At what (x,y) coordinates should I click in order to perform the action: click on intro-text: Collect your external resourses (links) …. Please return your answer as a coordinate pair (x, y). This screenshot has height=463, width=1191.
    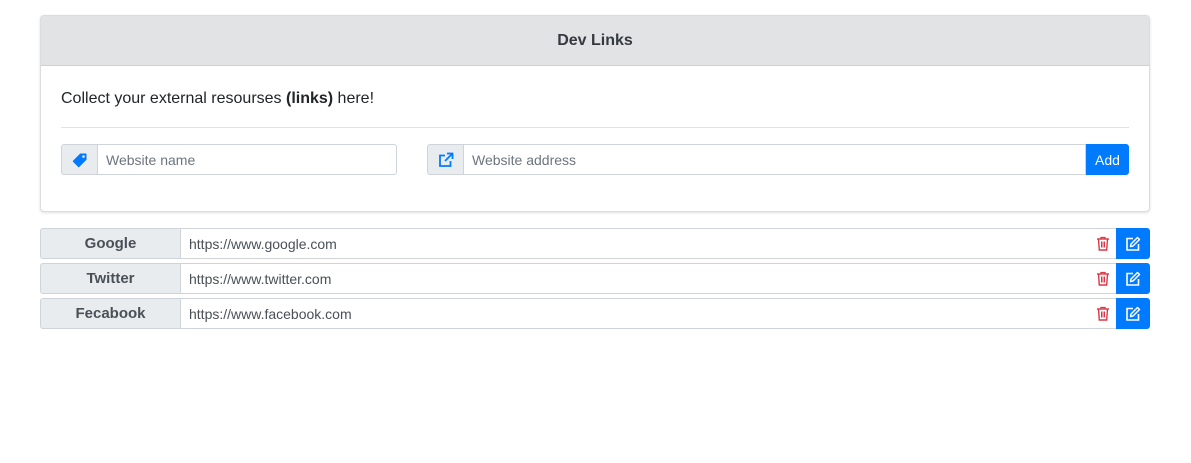
    Looking at the image, I should click on (595, 108).